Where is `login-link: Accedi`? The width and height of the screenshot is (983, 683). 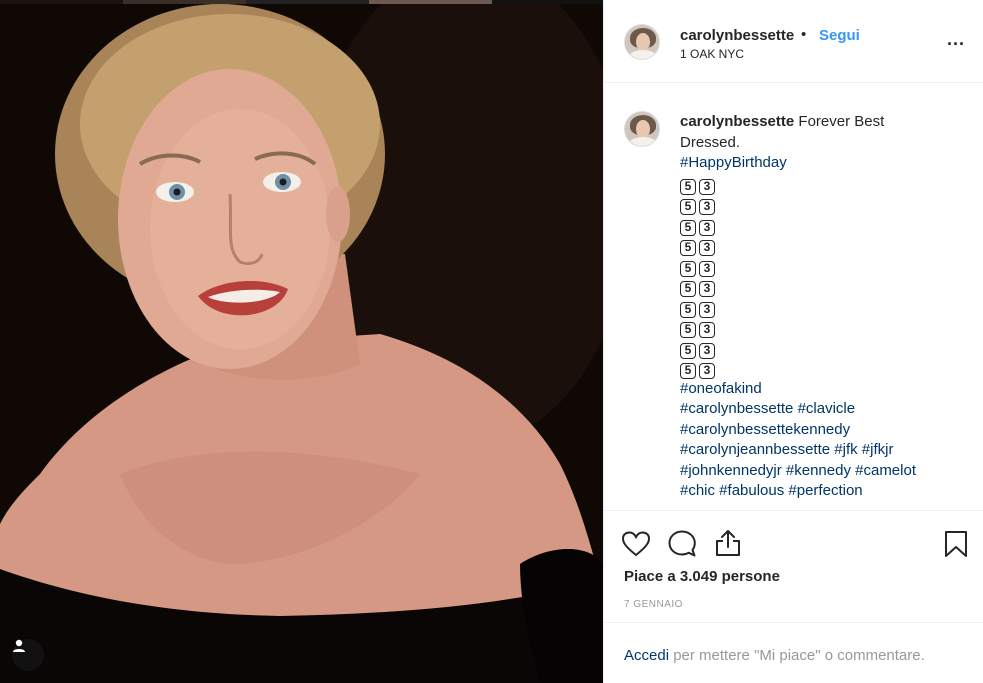
login-link: Accedi is located at coordinates (646, 655).